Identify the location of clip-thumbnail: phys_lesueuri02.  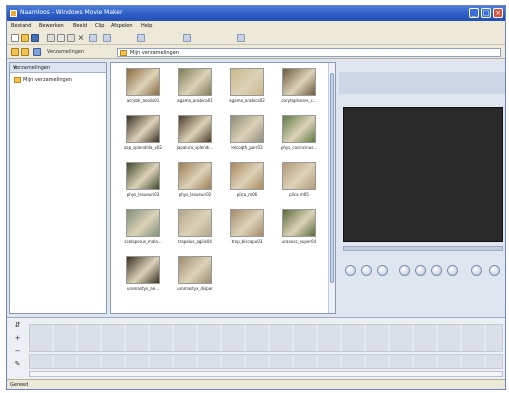
(195, 183).